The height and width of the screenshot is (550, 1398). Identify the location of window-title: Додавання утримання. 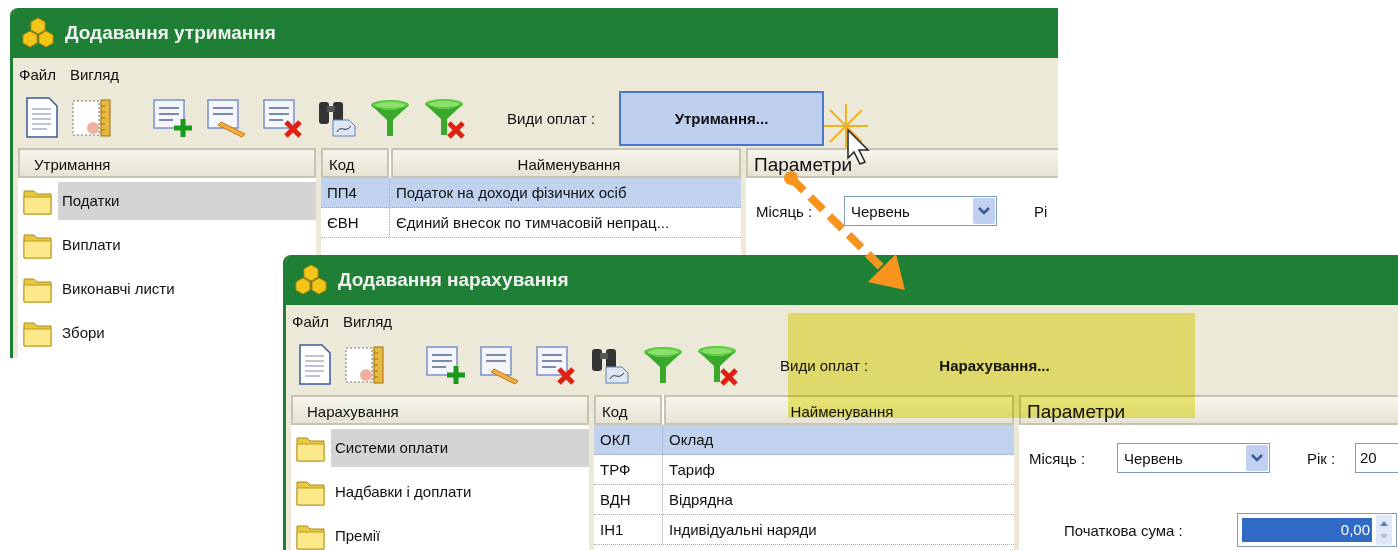
(170, 33).